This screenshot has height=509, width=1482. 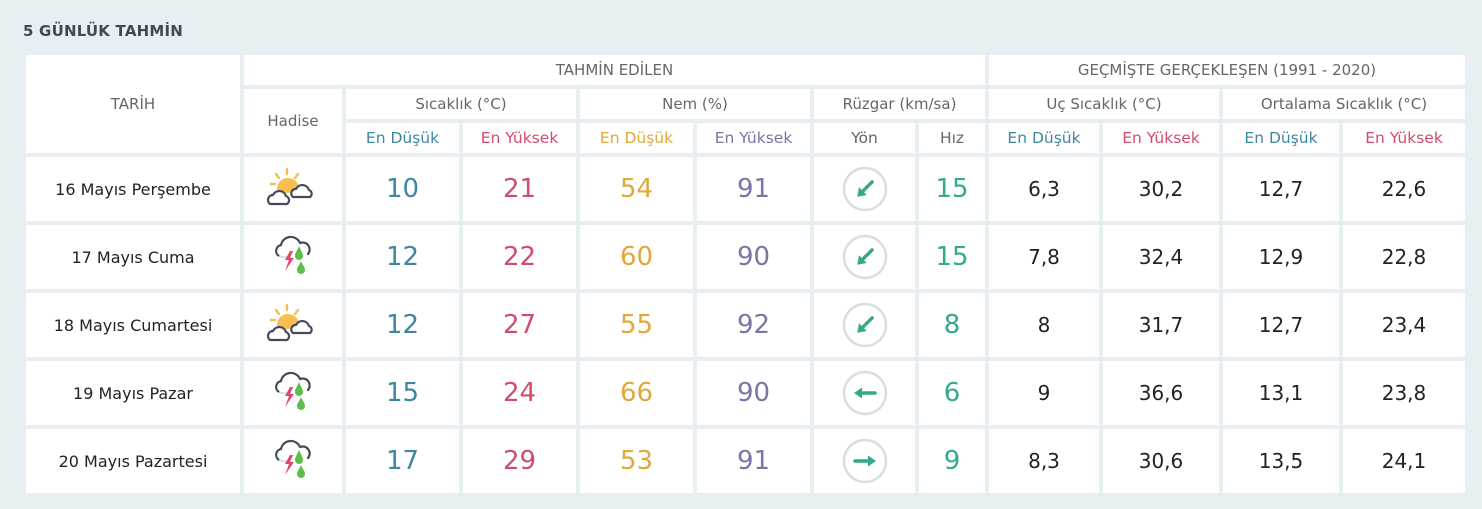 I want to click on wind-speed-cell: 8, so click(x=952, y=325).